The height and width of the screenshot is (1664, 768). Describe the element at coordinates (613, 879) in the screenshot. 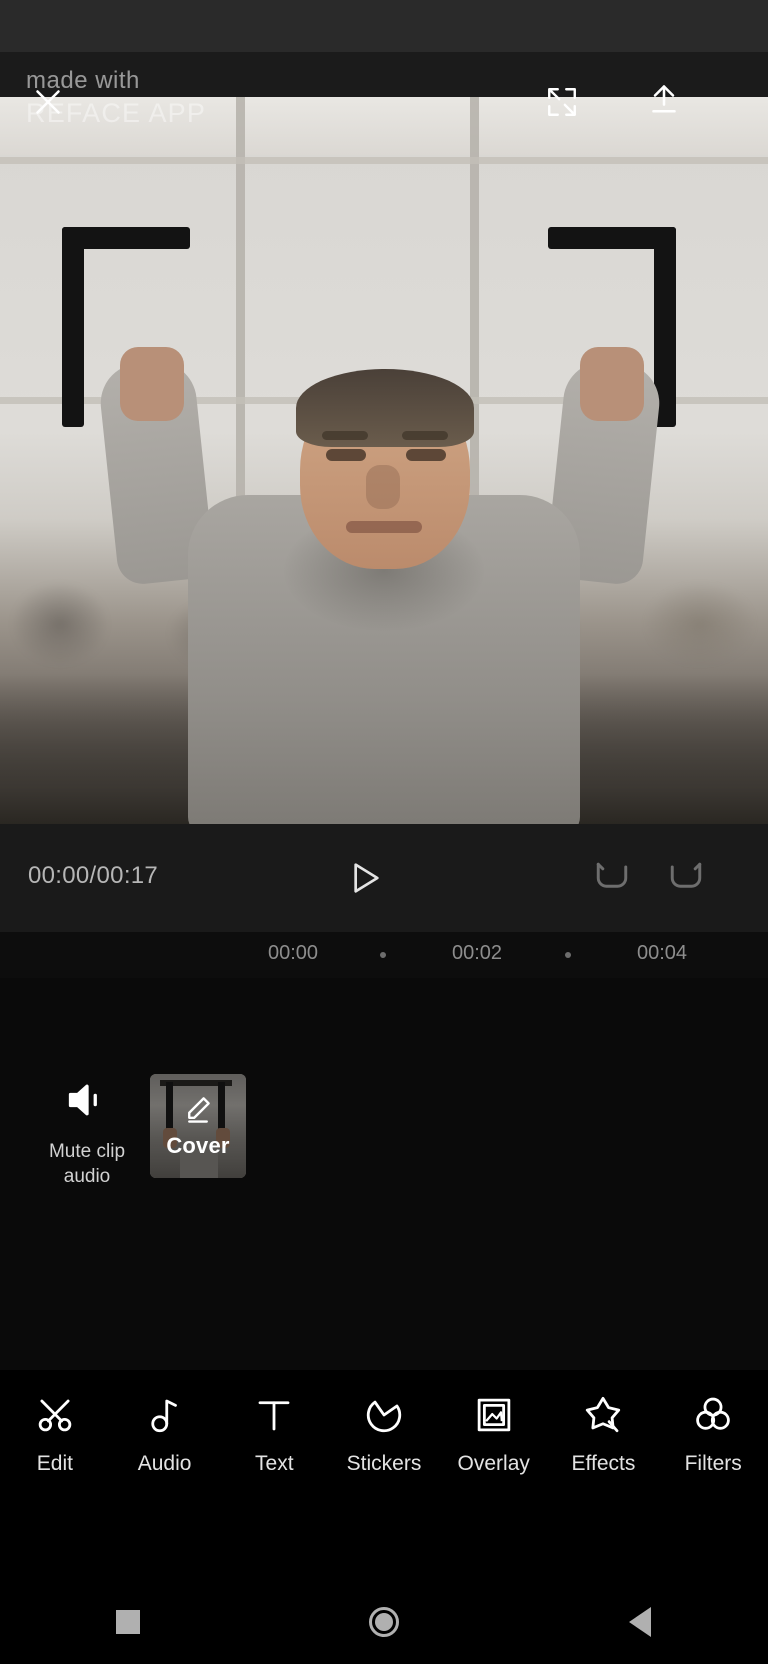

I see `undo-icon` at that location.